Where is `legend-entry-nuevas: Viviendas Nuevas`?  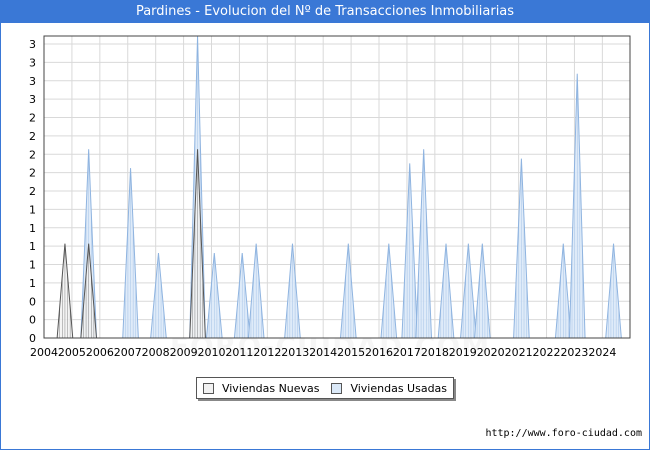
legend-entry-nuevas: Viviendas Nuevas is located at coordinates (261, 388).